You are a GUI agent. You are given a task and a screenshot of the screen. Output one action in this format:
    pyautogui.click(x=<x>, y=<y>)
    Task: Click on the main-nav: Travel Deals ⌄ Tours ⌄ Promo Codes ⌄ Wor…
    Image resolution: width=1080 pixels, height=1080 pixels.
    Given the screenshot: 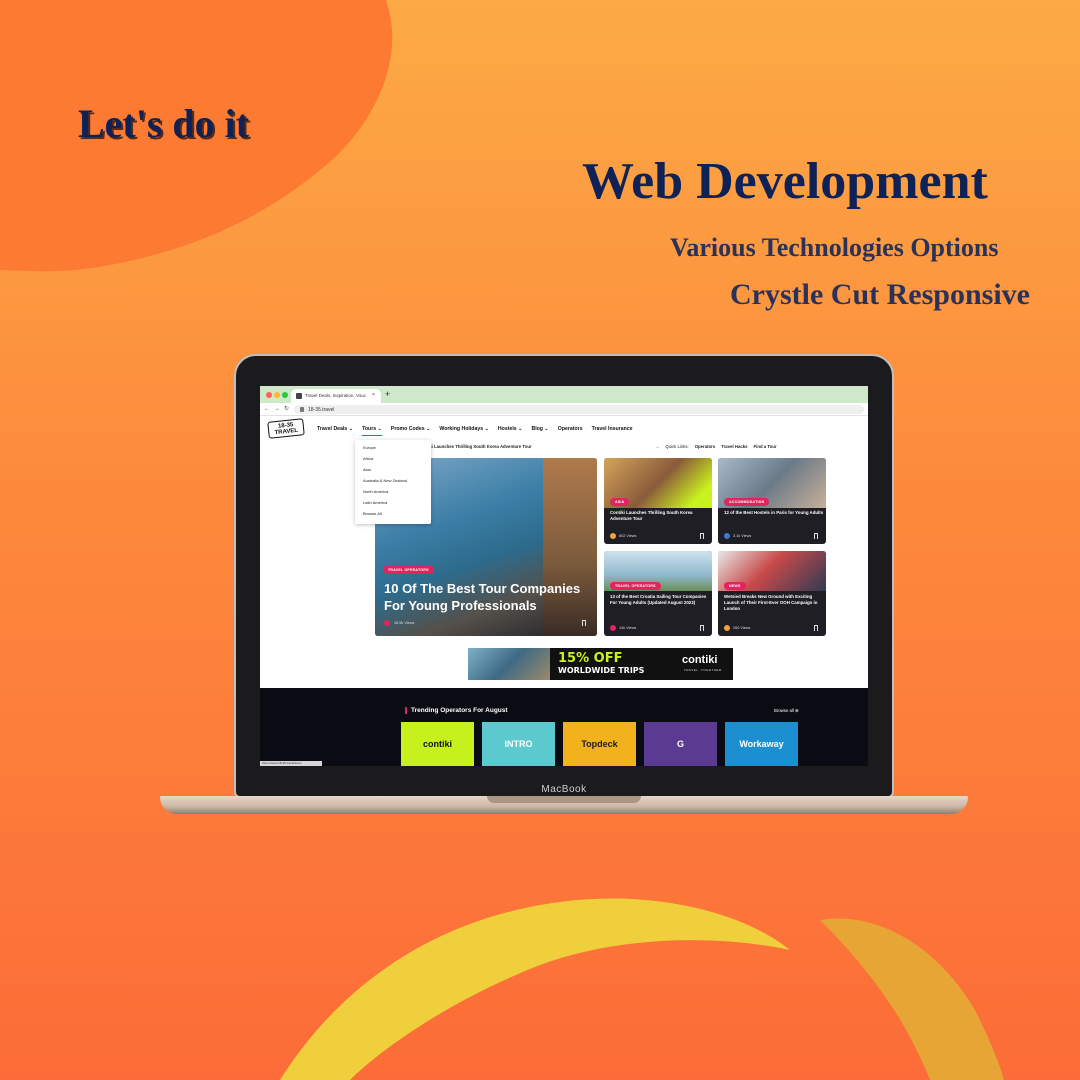 What is the action you would take?
    pyautogui.click(x=475, y=431)
    